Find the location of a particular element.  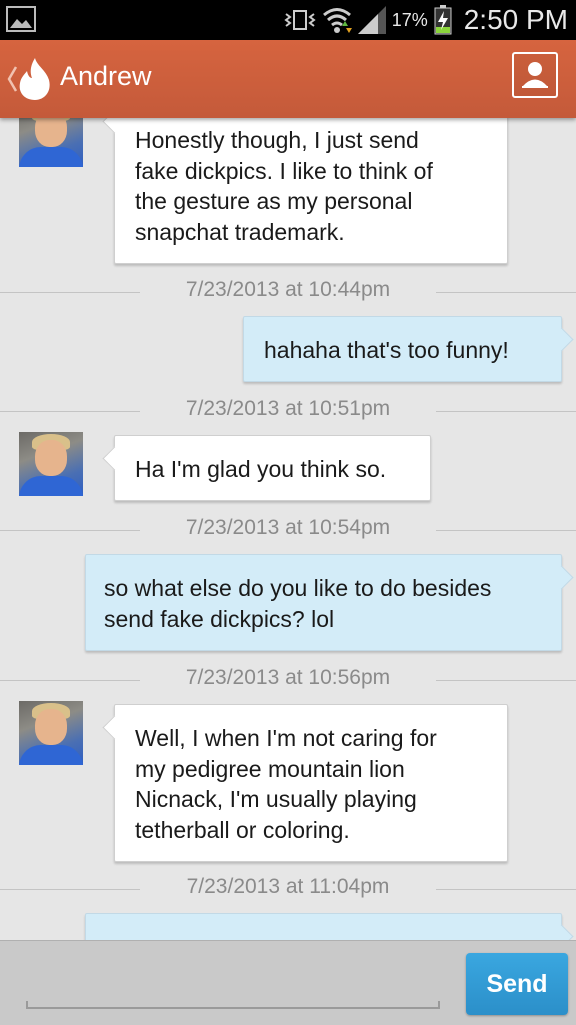

message-timestamp: 7/23/2013 at 11:04pm is located at coordinates (288, 890).